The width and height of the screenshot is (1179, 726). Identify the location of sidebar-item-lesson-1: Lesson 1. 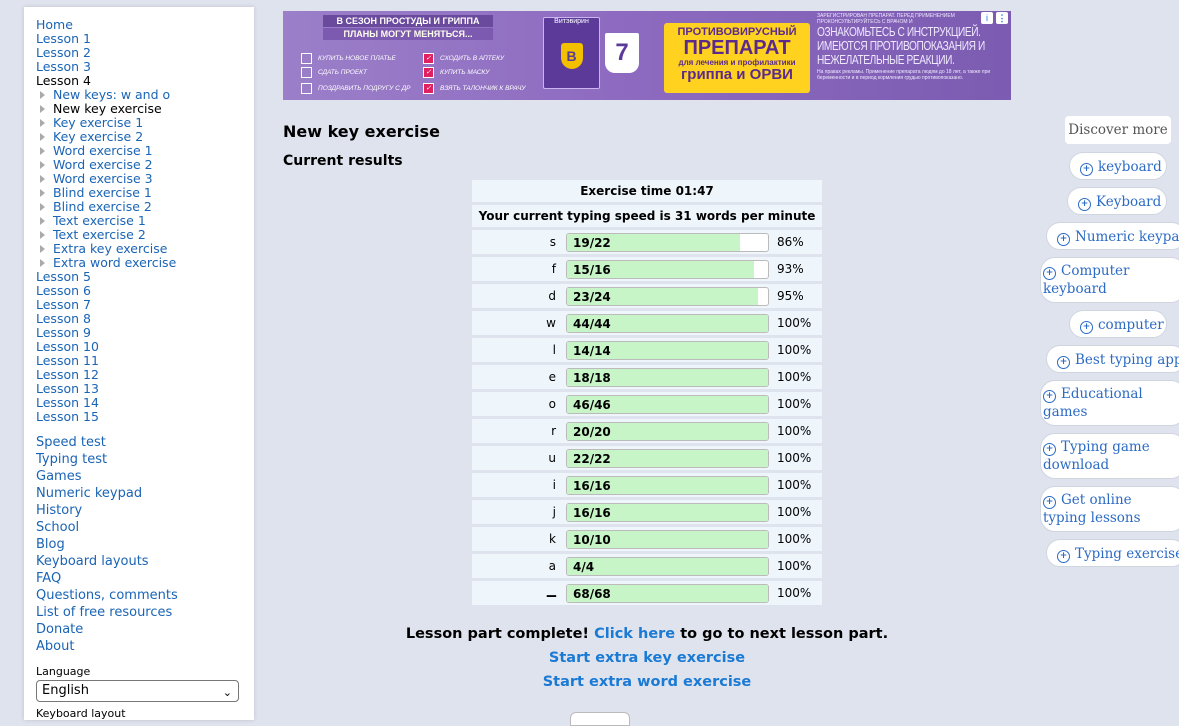
(106, 39).